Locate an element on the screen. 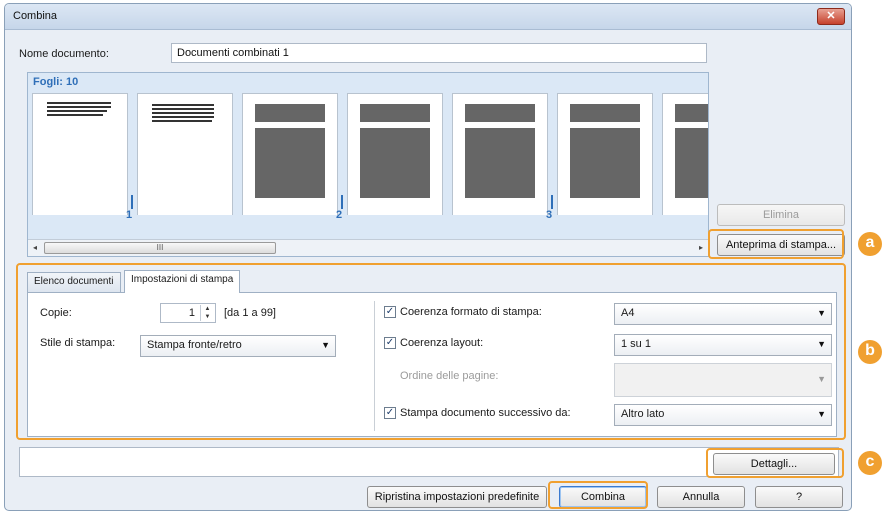 This screenshot has width=889, height=521. cancel-button: Annulla is located at coordinates (701, 497).